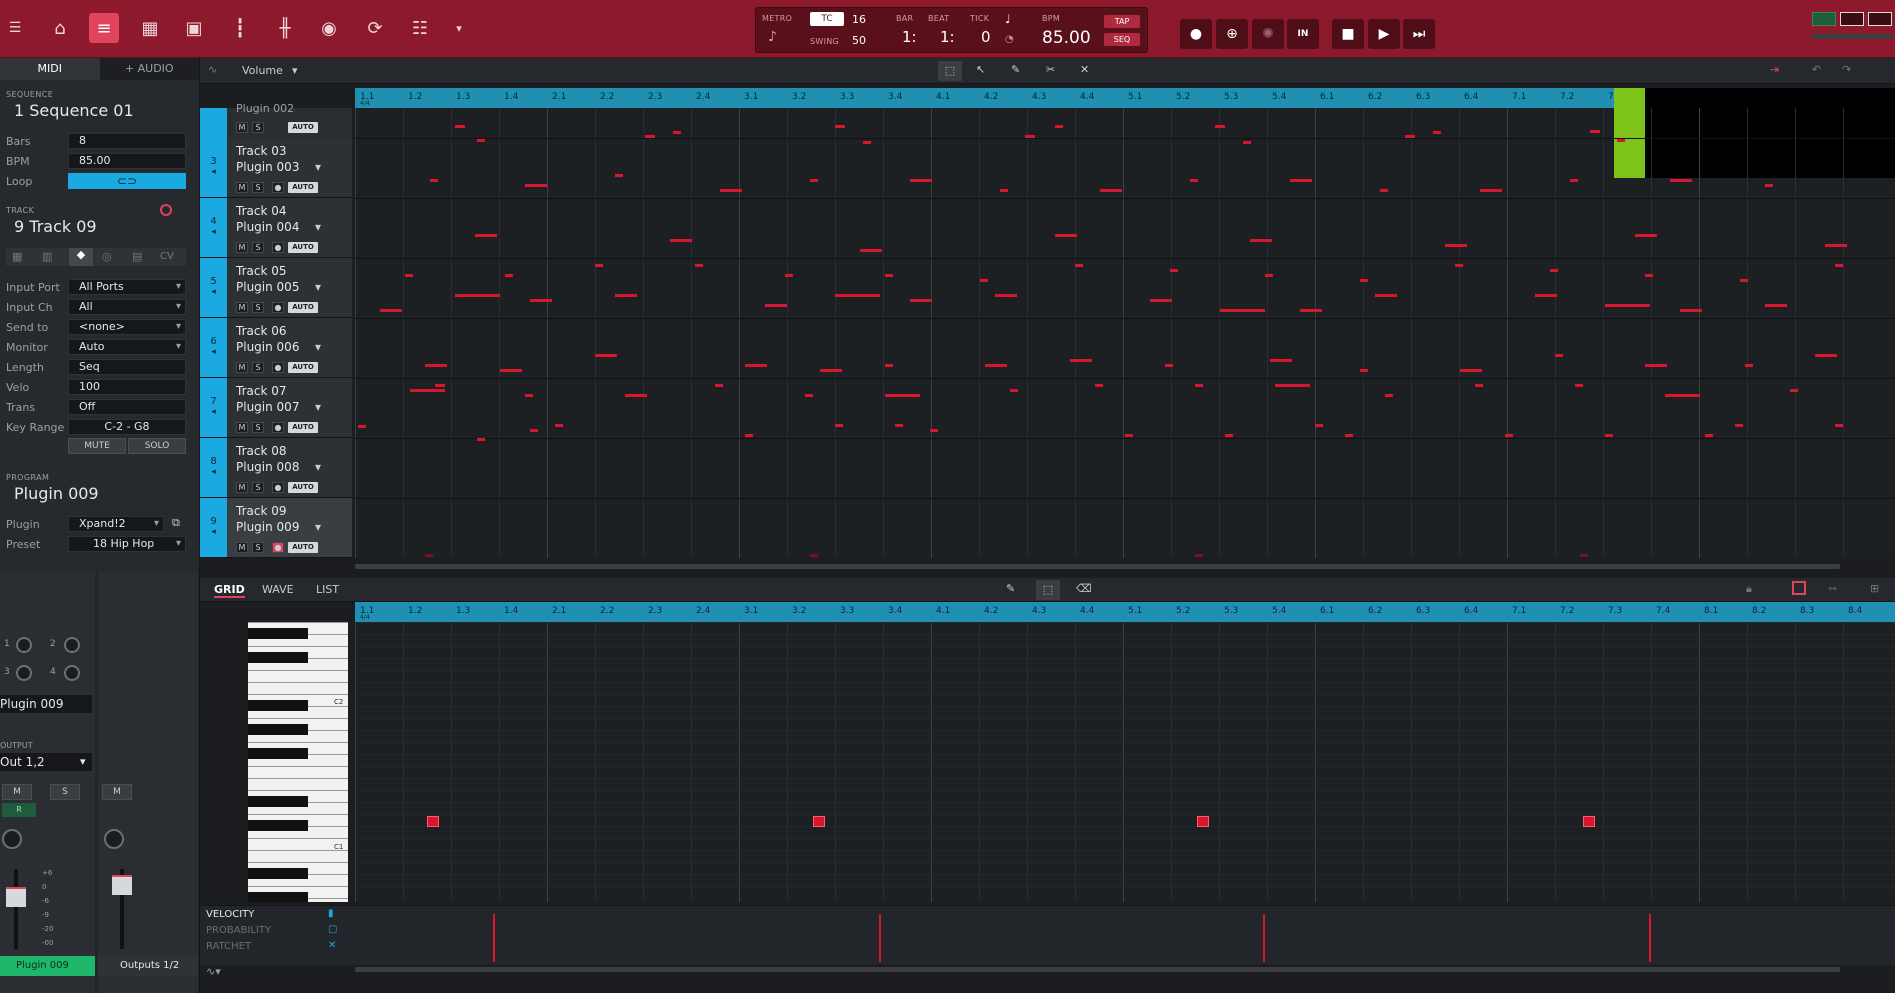 This screenshot has width=1895, height=993. What do you see at coordinates (56, 493) in the screenshot?
I see `program-name: Plugin 009` at bounding box center [56, 493].